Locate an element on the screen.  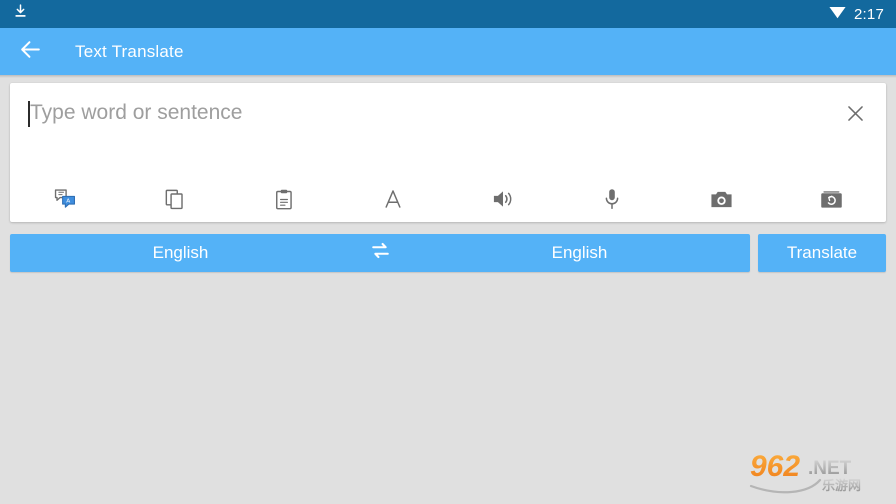
close-icon is located at coordinates (855, 116).